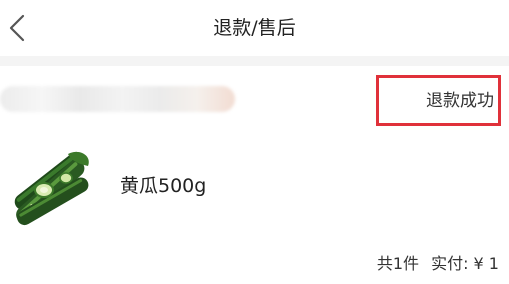 This screenshot has height=284, width=509. What do you see at coordinates (254, 61) in the screenshot?
I see `section-divider` at bounding box center [254, 61].